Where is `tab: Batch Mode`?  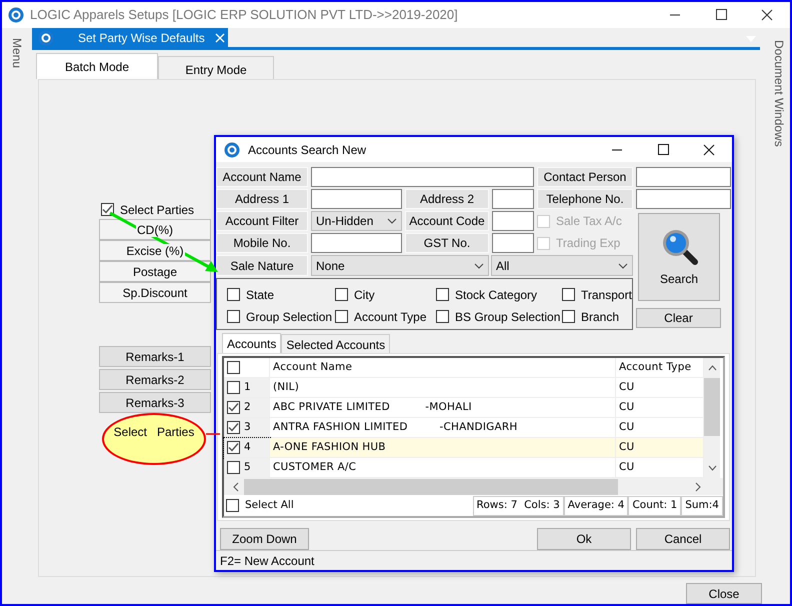 tab: Batch Mode is located at coordinates (97, 66).